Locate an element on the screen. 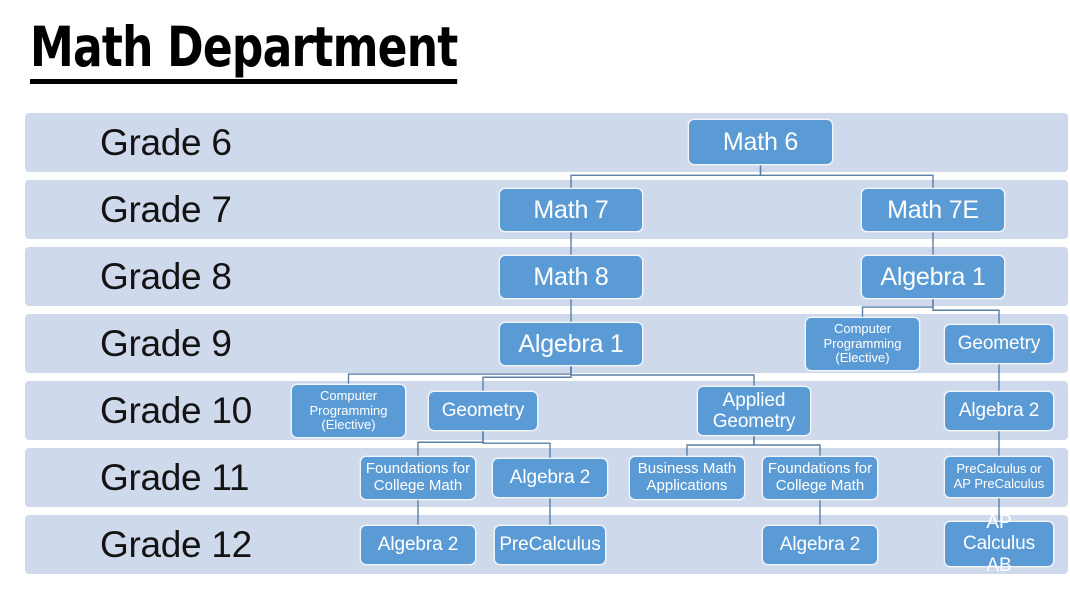 This screenshot has height=599, width=1070. course-box-precalculus: PreCalculus is located at coordinates (550, 545).